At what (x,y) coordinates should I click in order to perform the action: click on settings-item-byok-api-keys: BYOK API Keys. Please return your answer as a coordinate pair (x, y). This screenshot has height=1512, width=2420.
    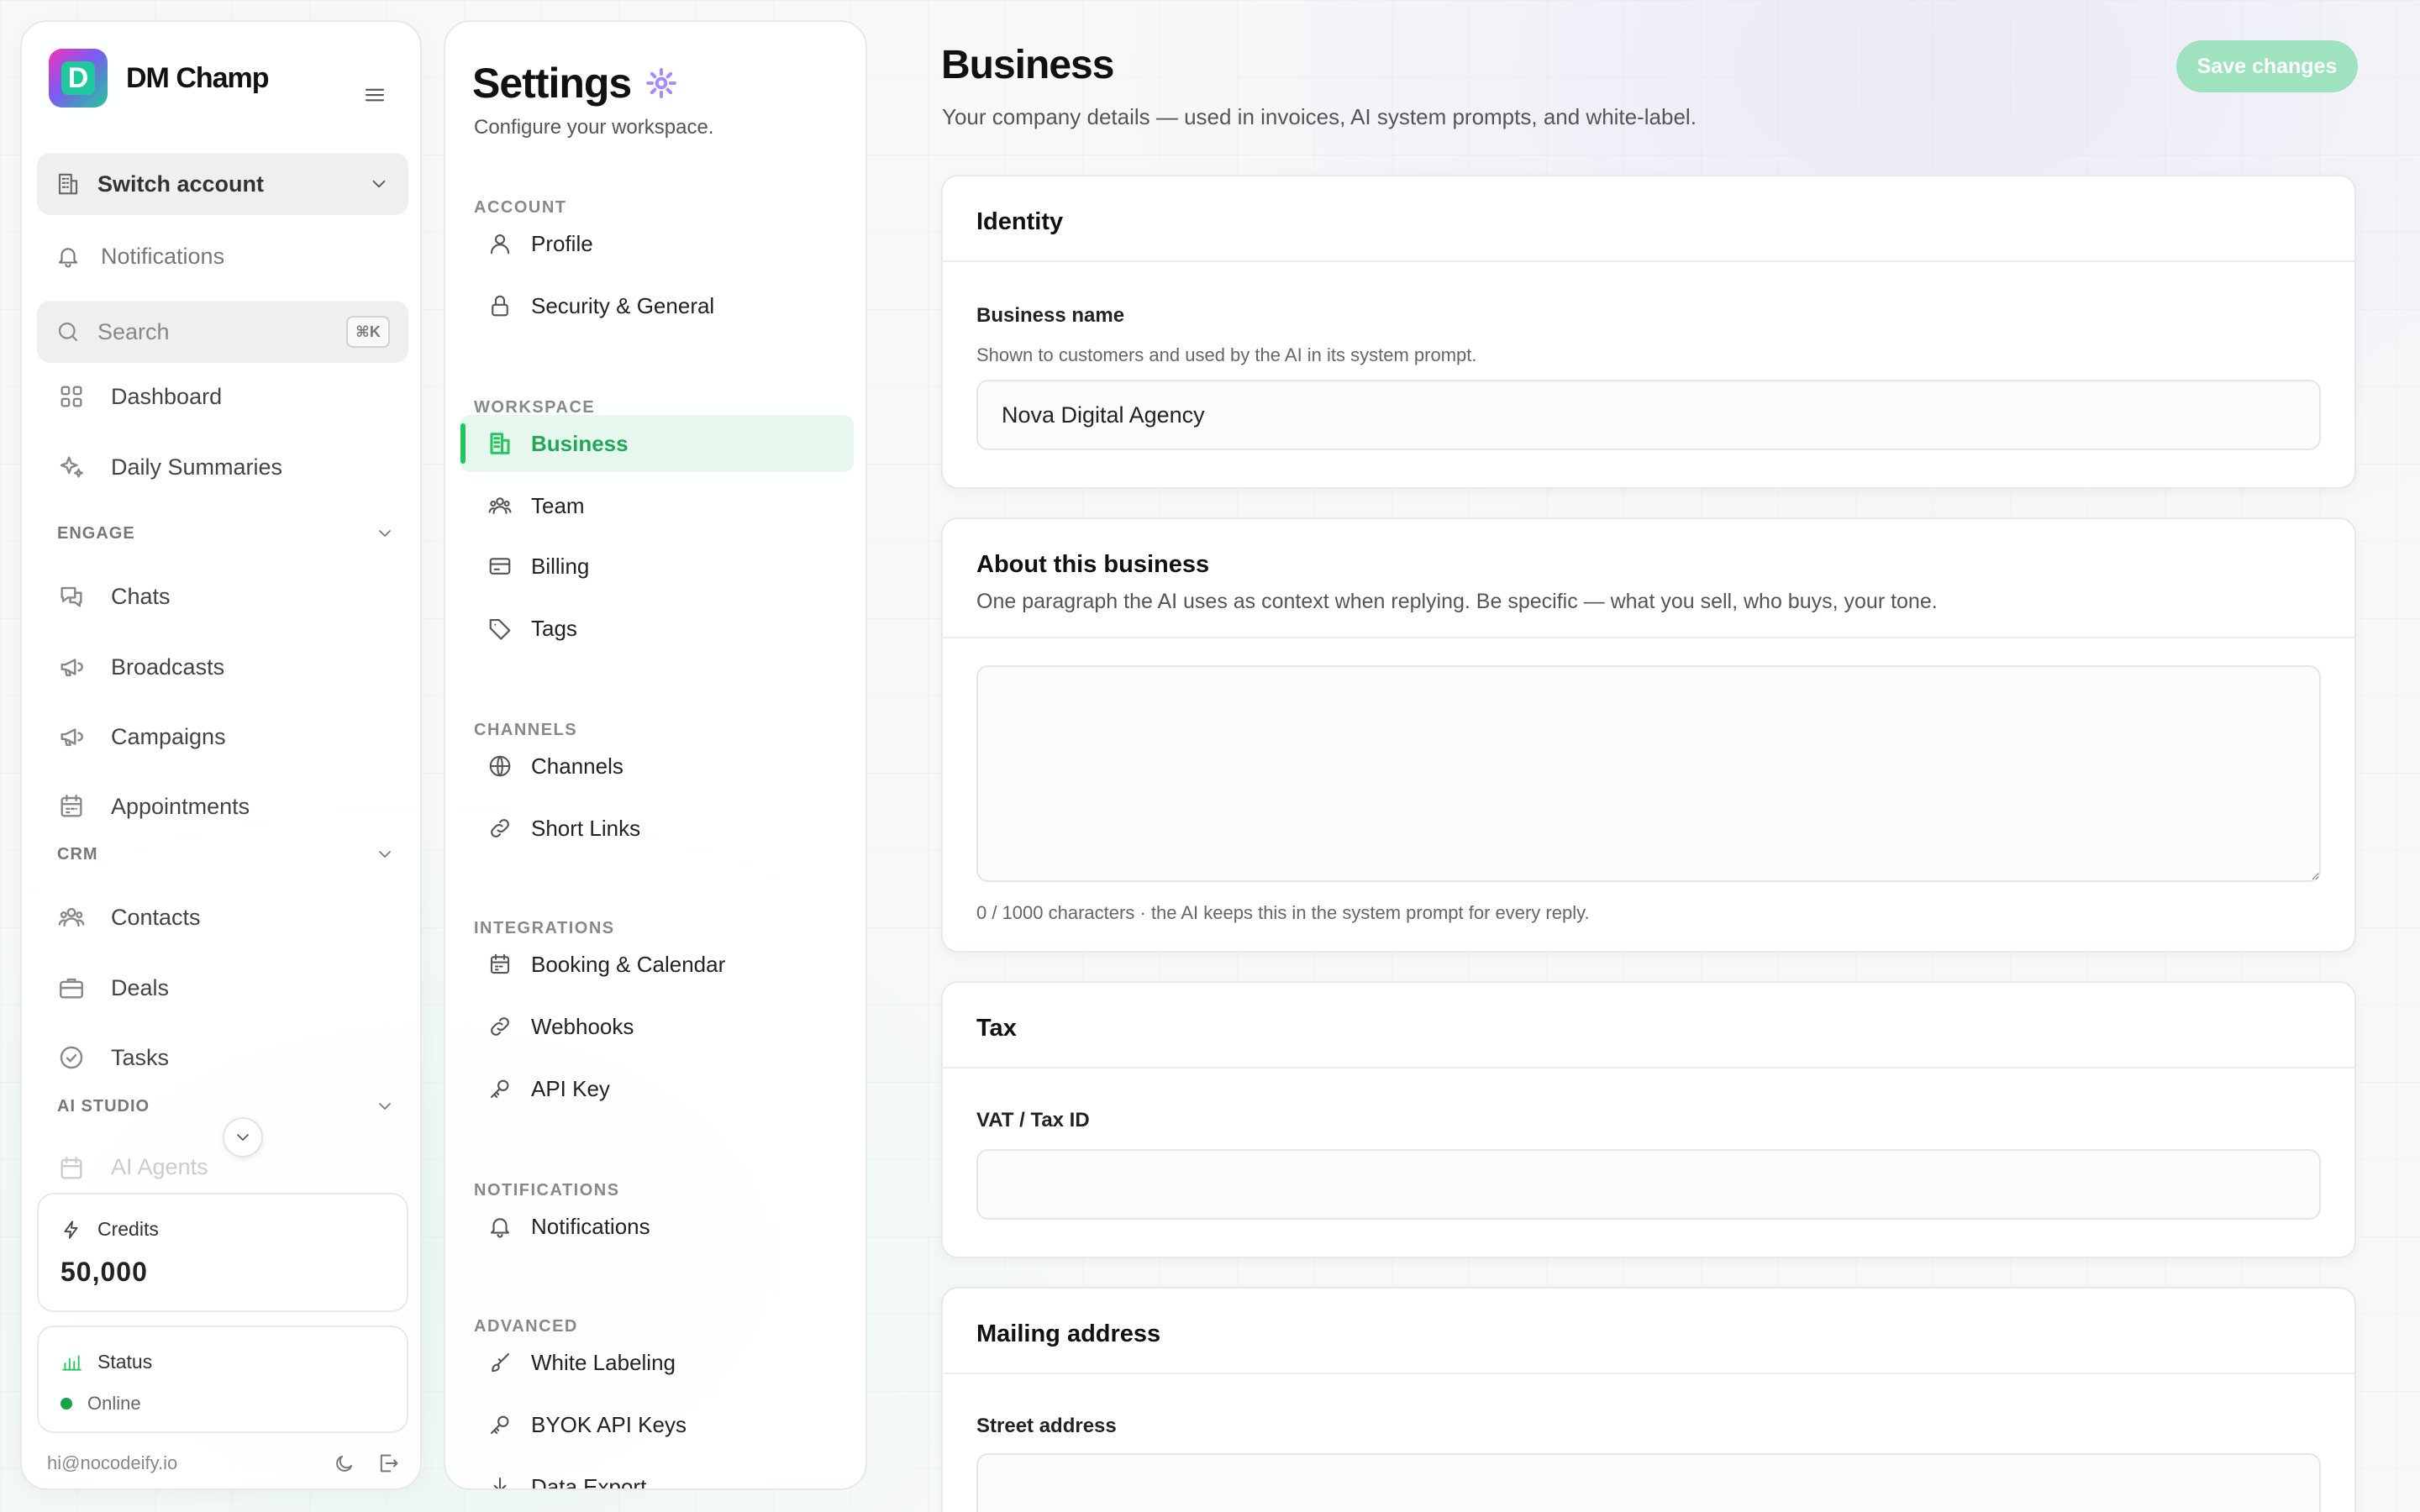
    Looking at the image, I should click on (657, 1424).